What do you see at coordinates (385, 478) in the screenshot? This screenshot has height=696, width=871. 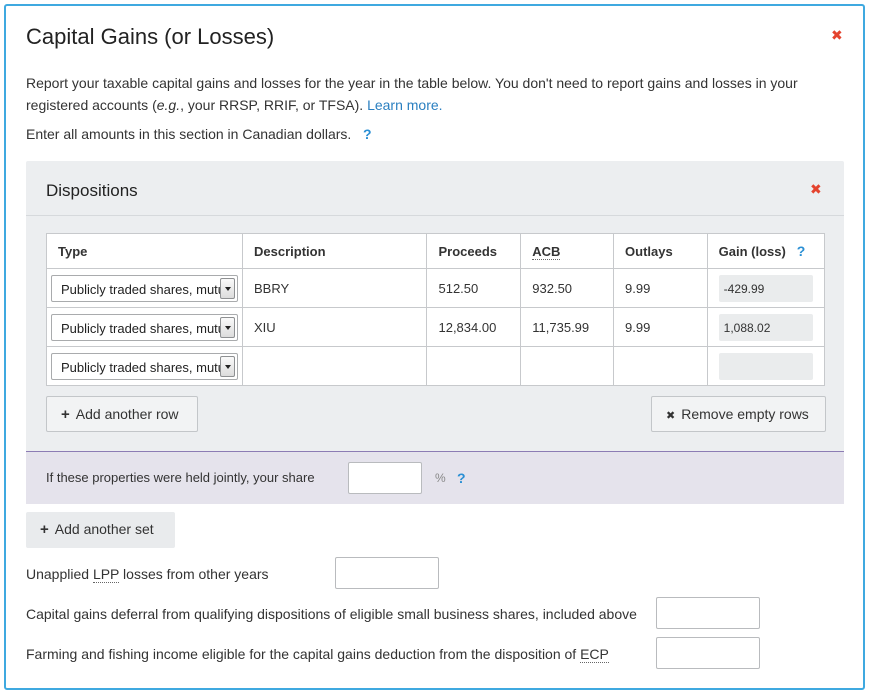 I see `joint-share-input` at bounding box center [385, 478].